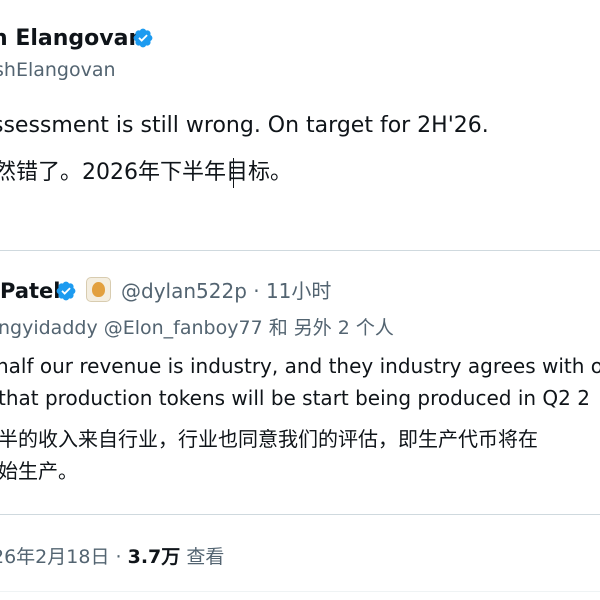 The image size is (600, 600). What do you see at coordinates (112, 557) in the screenshot?
I see `tweet-footer: 26年2月18日 · 3.7万 查看` at bounding box center [112, 557].